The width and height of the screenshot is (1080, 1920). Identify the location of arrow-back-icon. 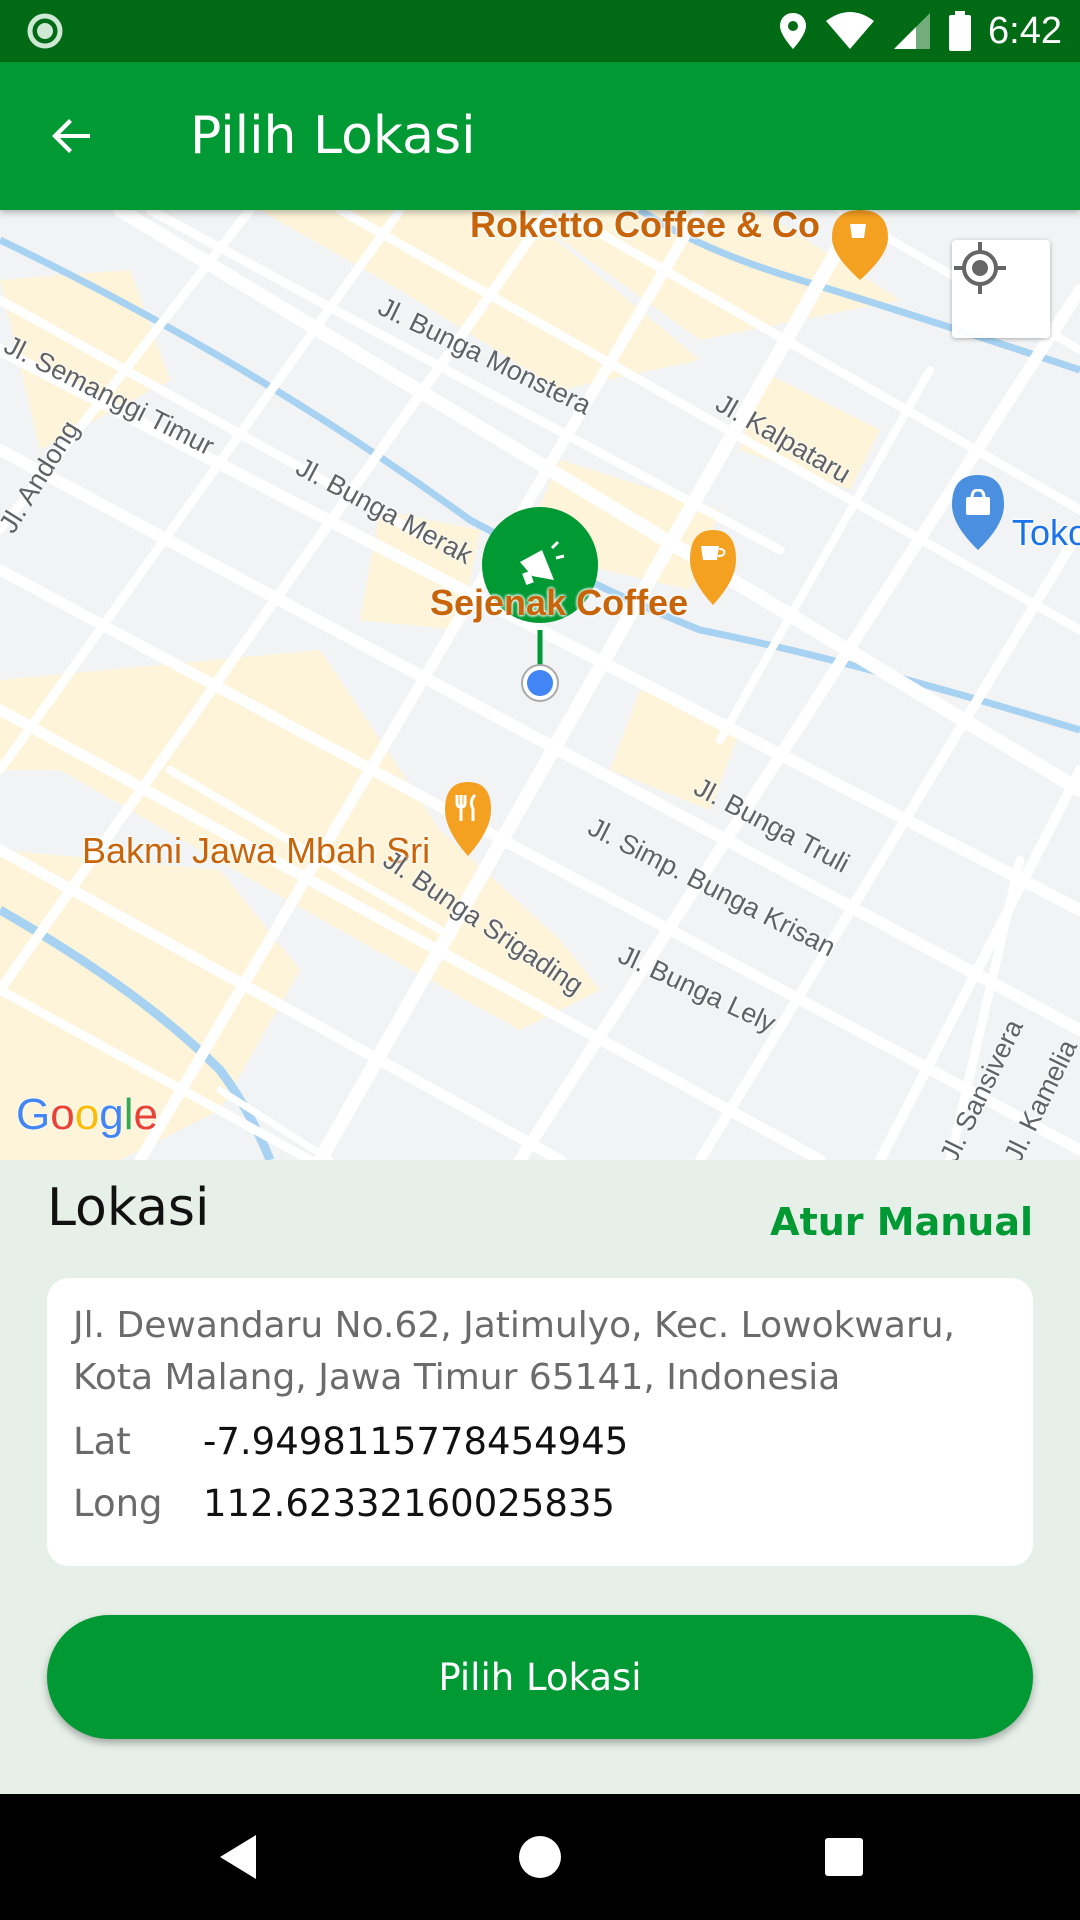
(71, 136).